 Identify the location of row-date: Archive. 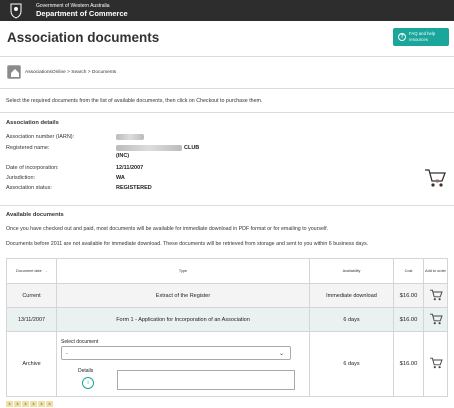
(31, 364).